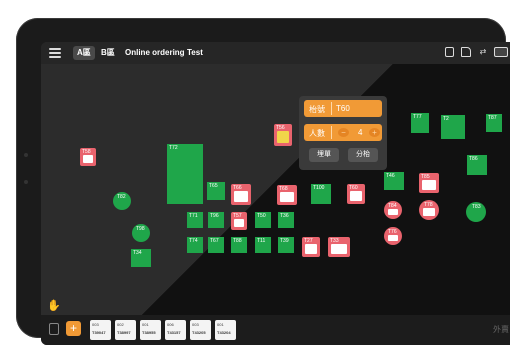  Describe the element at coordinates (141, 258) in the screenshot. I see `table-t34: T34` at that location.